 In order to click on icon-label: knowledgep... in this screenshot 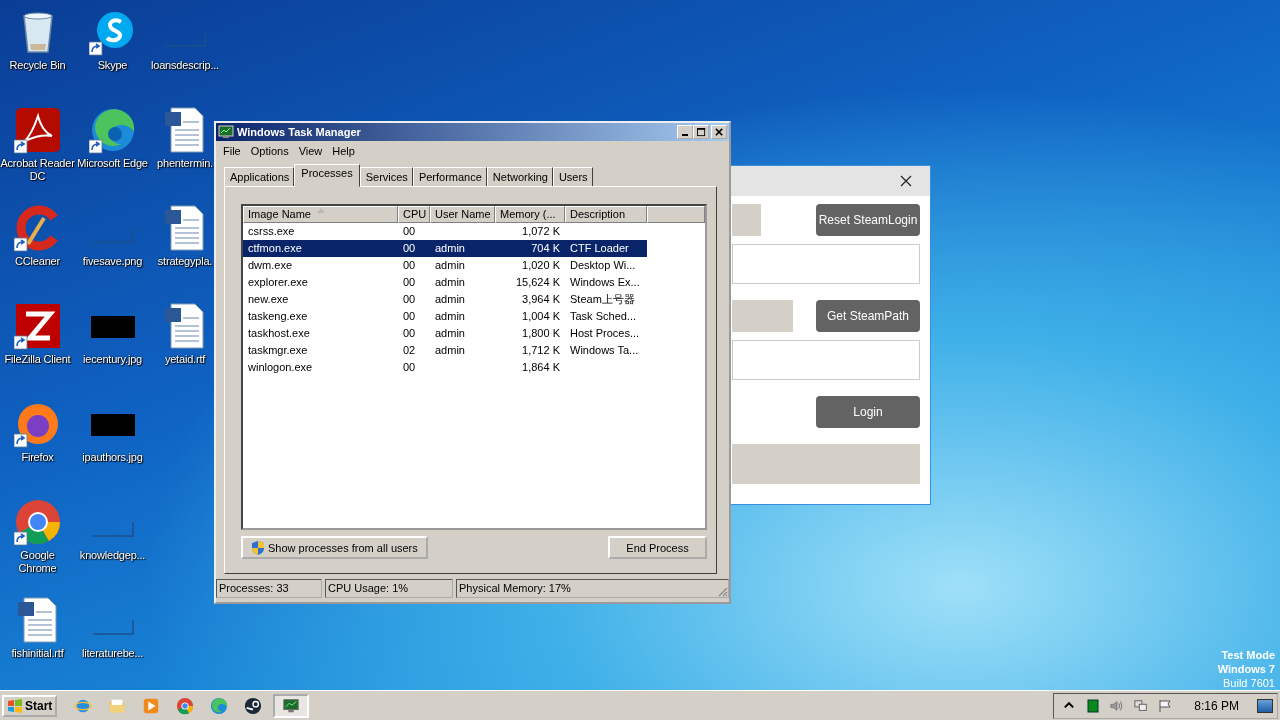, I will do `click(112, 555)`.